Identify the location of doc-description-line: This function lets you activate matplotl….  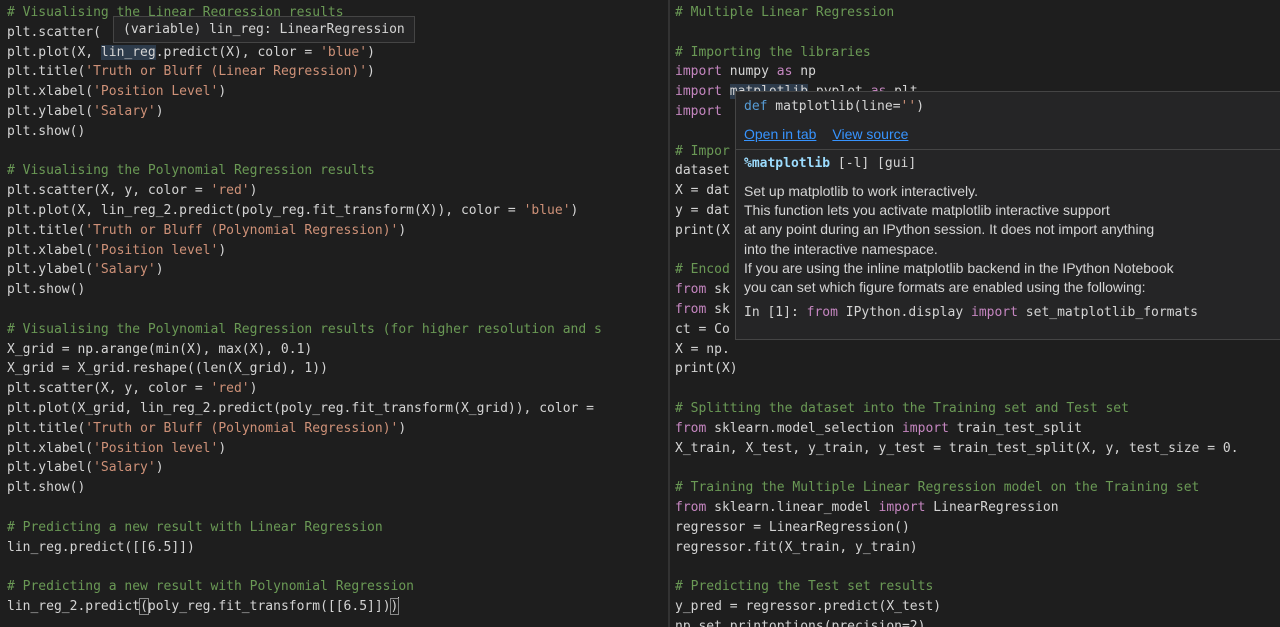
(927, 210).